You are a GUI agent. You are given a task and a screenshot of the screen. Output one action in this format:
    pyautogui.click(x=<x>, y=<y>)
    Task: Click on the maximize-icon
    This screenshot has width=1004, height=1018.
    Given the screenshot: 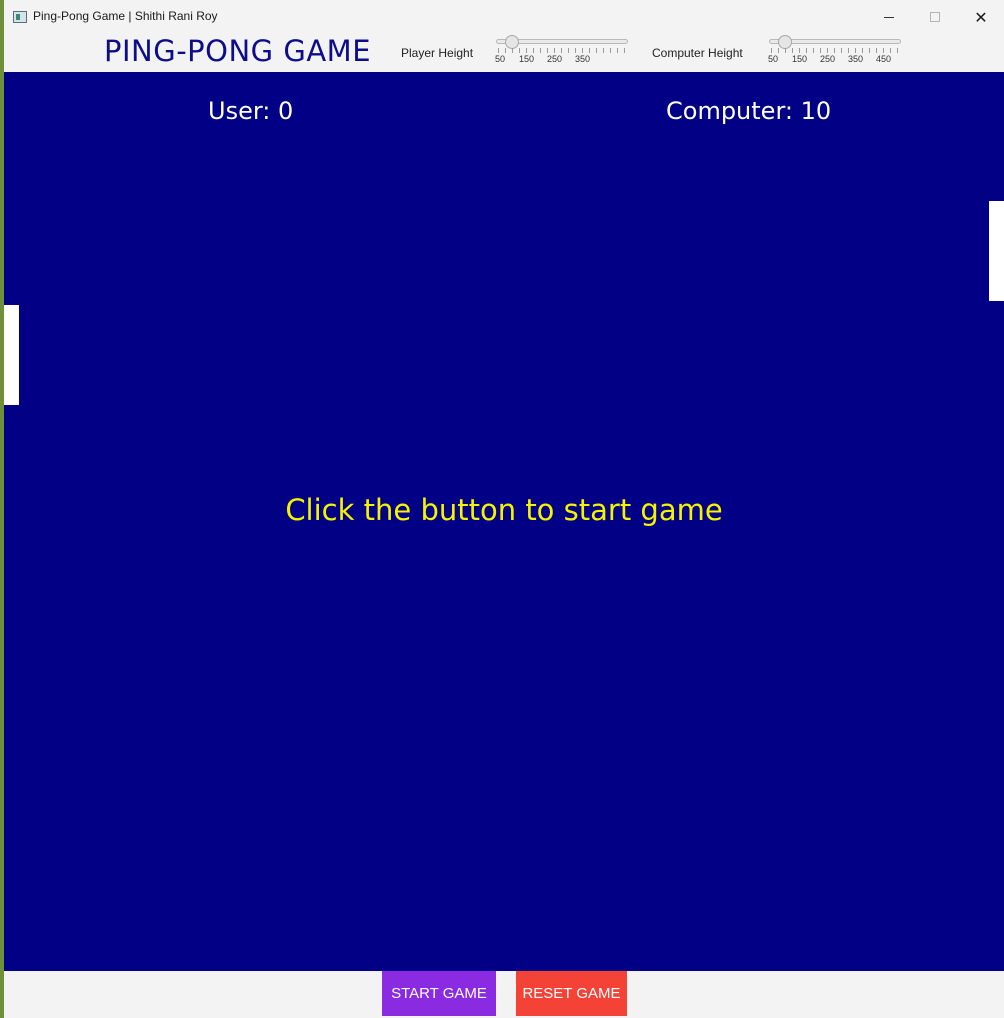 What is the action you would take?
    pyautogui.click(x=935, y=17)
    